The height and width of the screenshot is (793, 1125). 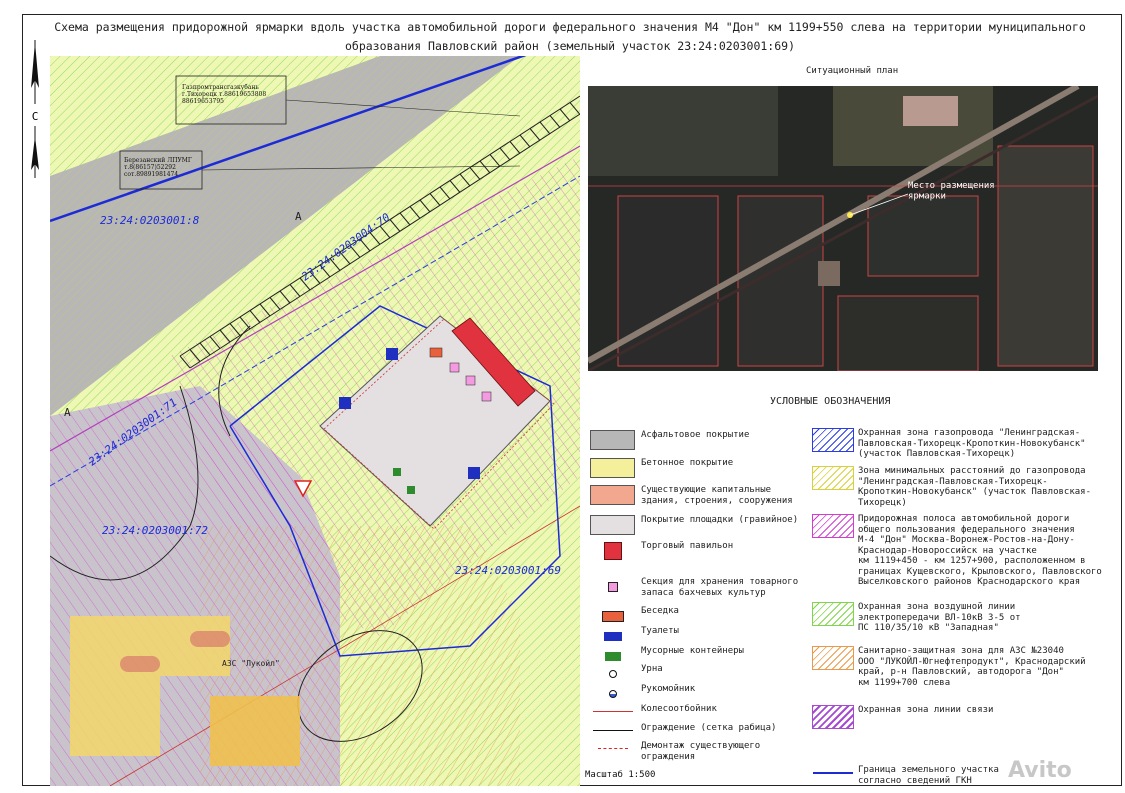 I want to click on blue-rect-icon, so click(x=612, y=636).